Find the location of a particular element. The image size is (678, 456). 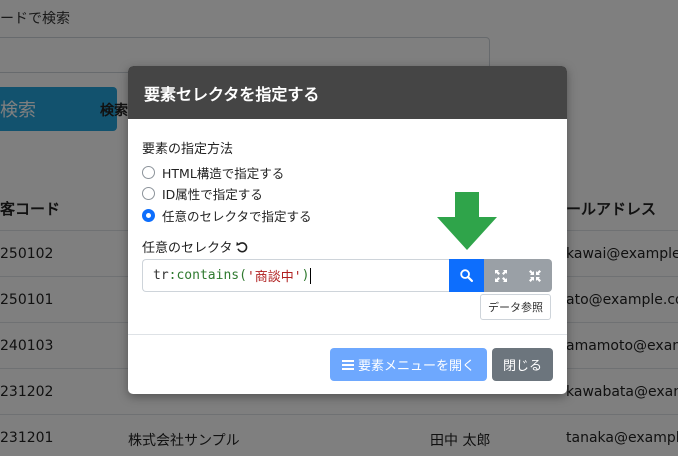

open-element-menu-button: 要素メニューを開く is located at coordinates (408, 364).